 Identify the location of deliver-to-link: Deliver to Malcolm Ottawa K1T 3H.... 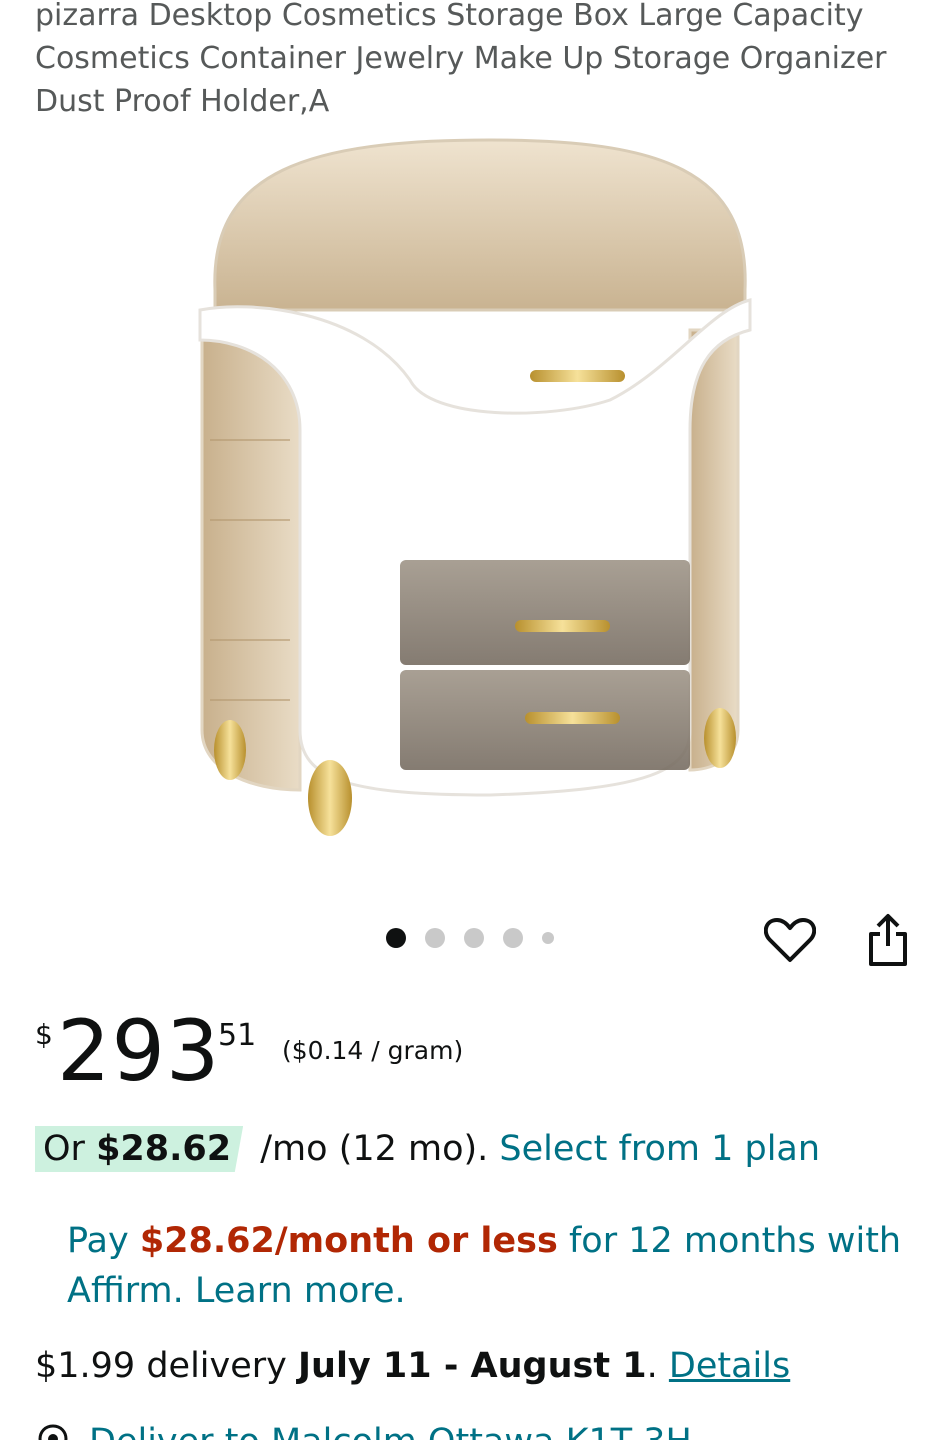
(380, 1431).